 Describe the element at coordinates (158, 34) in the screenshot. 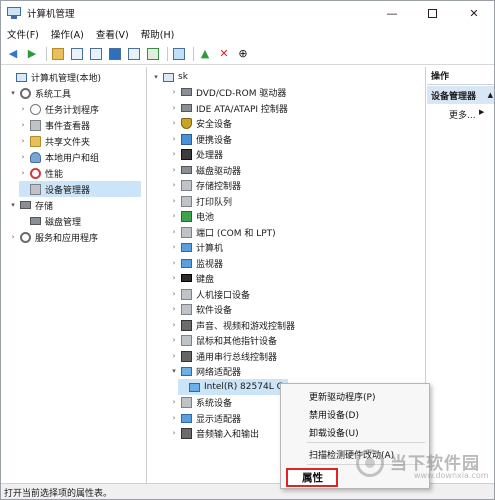

I see `menu-help: 帮助(H)` at that location.